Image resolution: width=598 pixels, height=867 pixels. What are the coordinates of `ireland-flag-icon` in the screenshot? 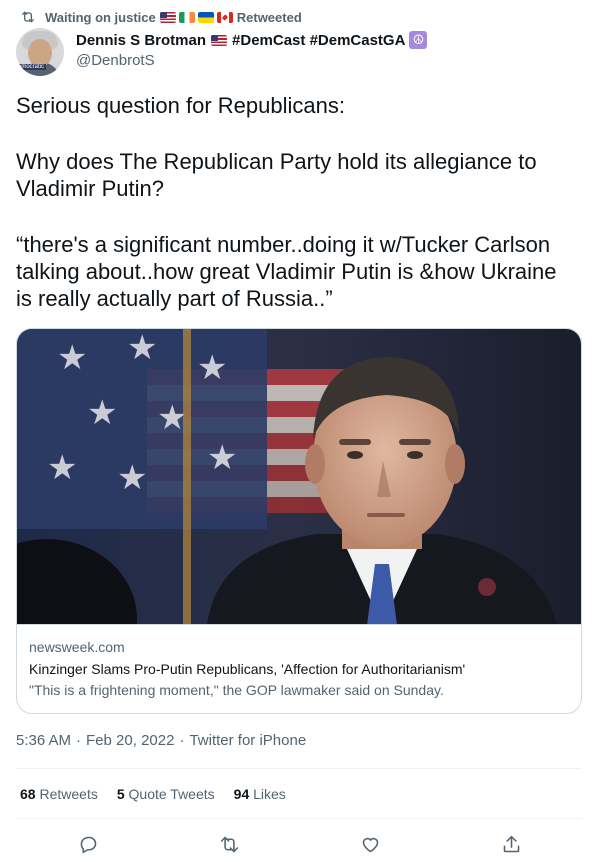 It's located at (186, 17).